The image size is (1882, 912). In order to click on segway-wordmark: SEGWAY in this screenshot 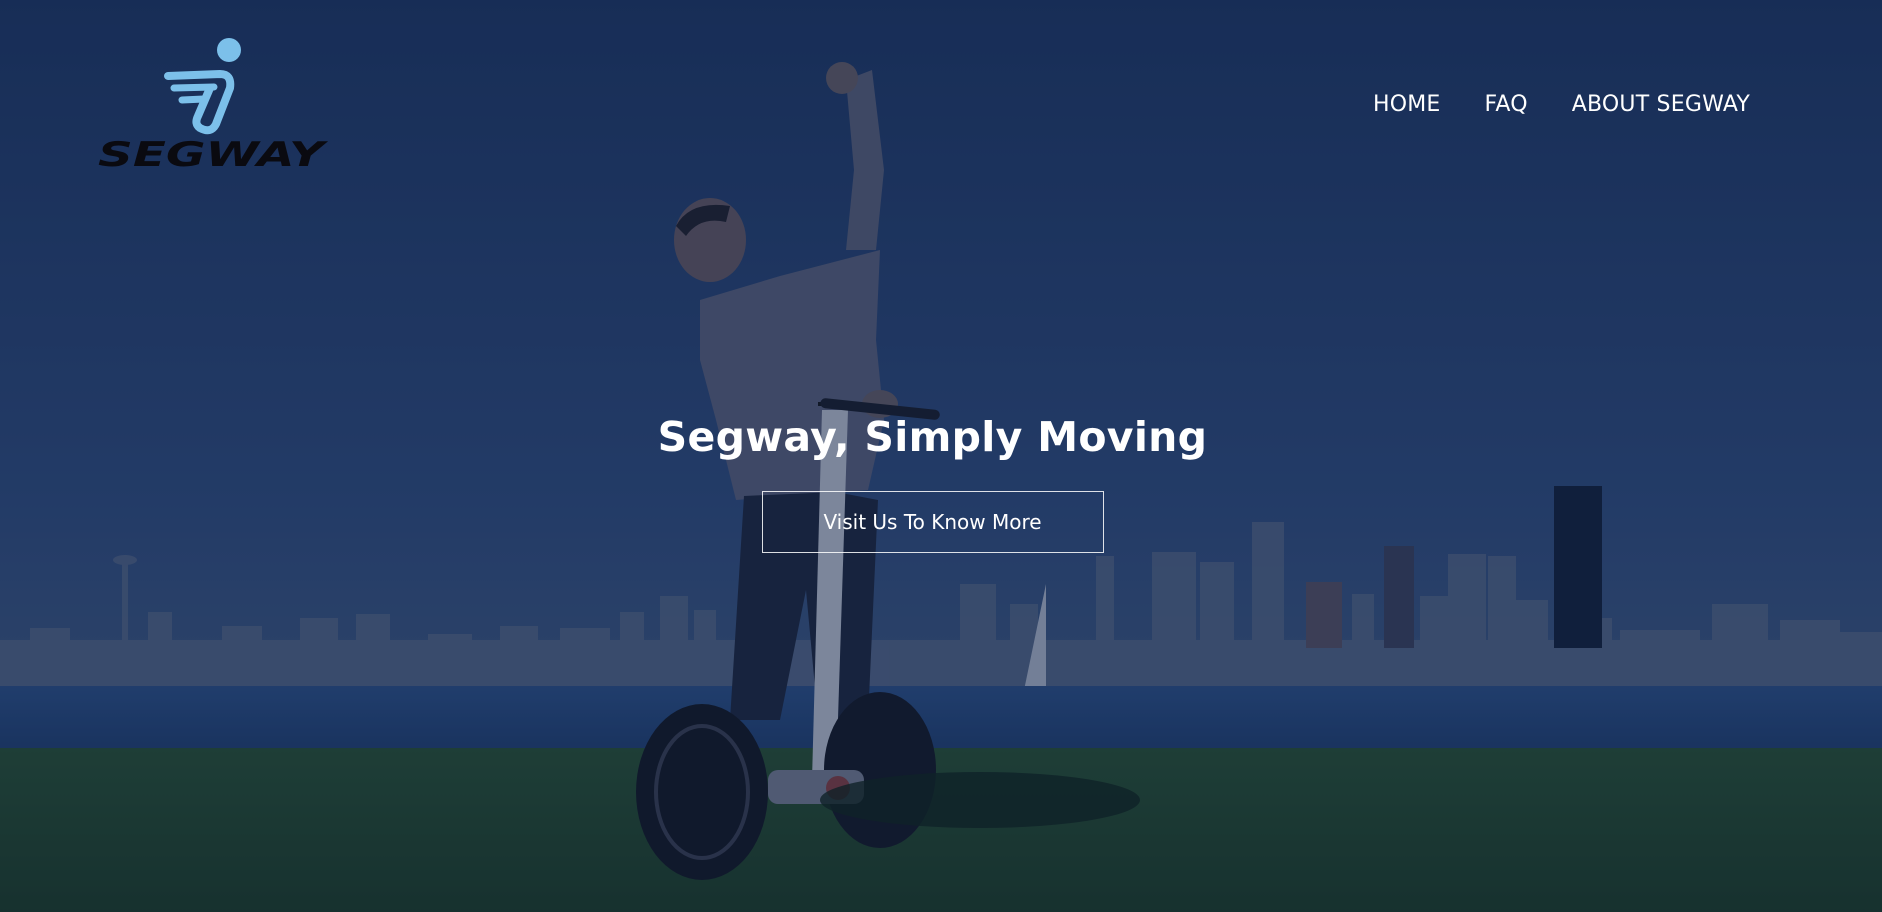, I will do `click(213, 153)`.